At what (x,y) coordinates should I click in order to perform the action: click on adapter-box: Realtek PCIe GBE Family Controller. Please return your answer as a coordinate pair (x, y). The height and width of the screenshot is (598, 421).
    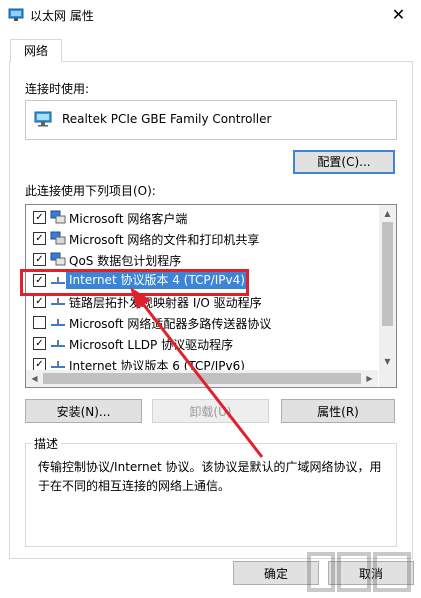
    Looking at the image, I should click on (211, 120).